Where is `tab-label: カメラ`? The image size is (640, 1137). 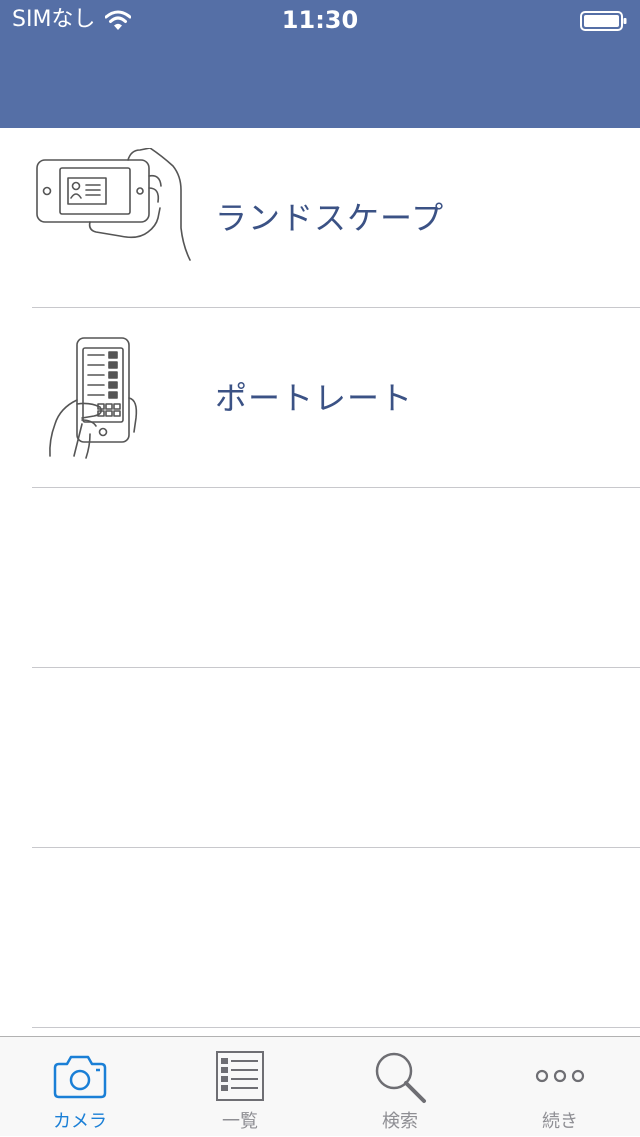 tab-label: カメラ is located at coordinates (80, 1121).